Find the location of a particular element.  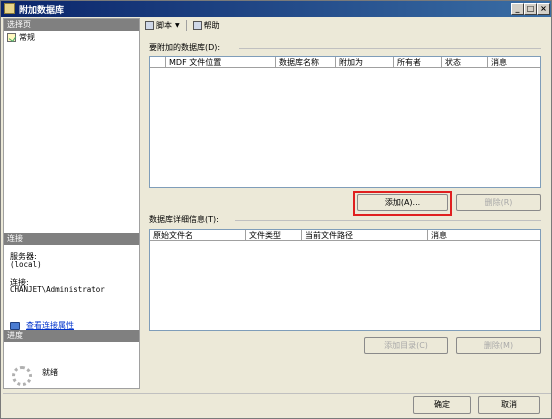

remove-details-button: 删除(M) is located at coordinates (498, 345).